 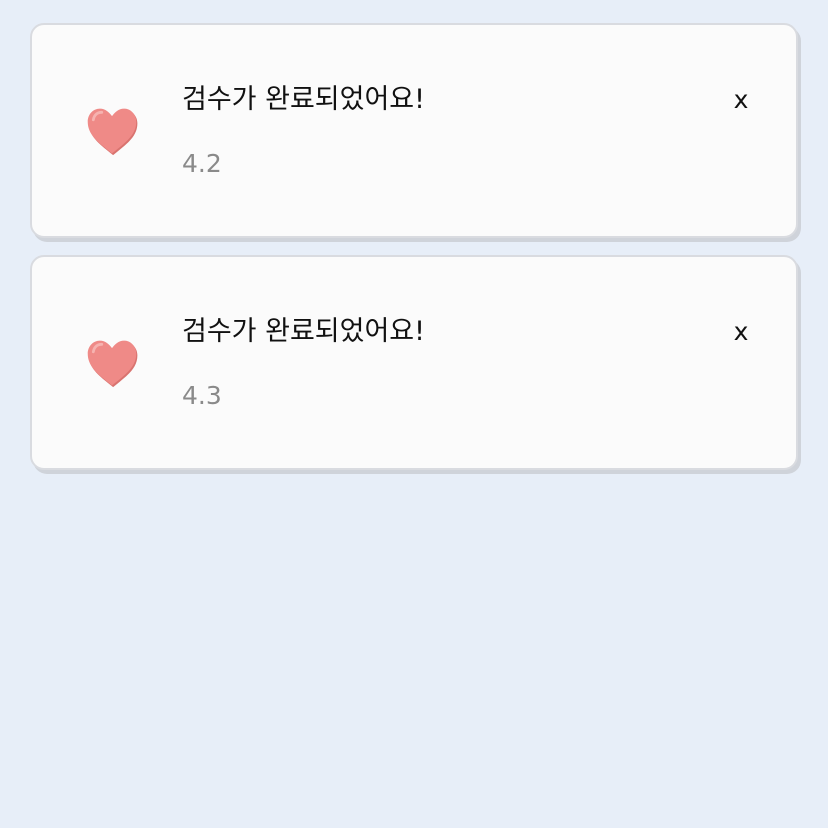 What do you see at coordinates (202, 395) in the screenshot?
I see `notification-version: 4.3` at bounding box center [202, 395].